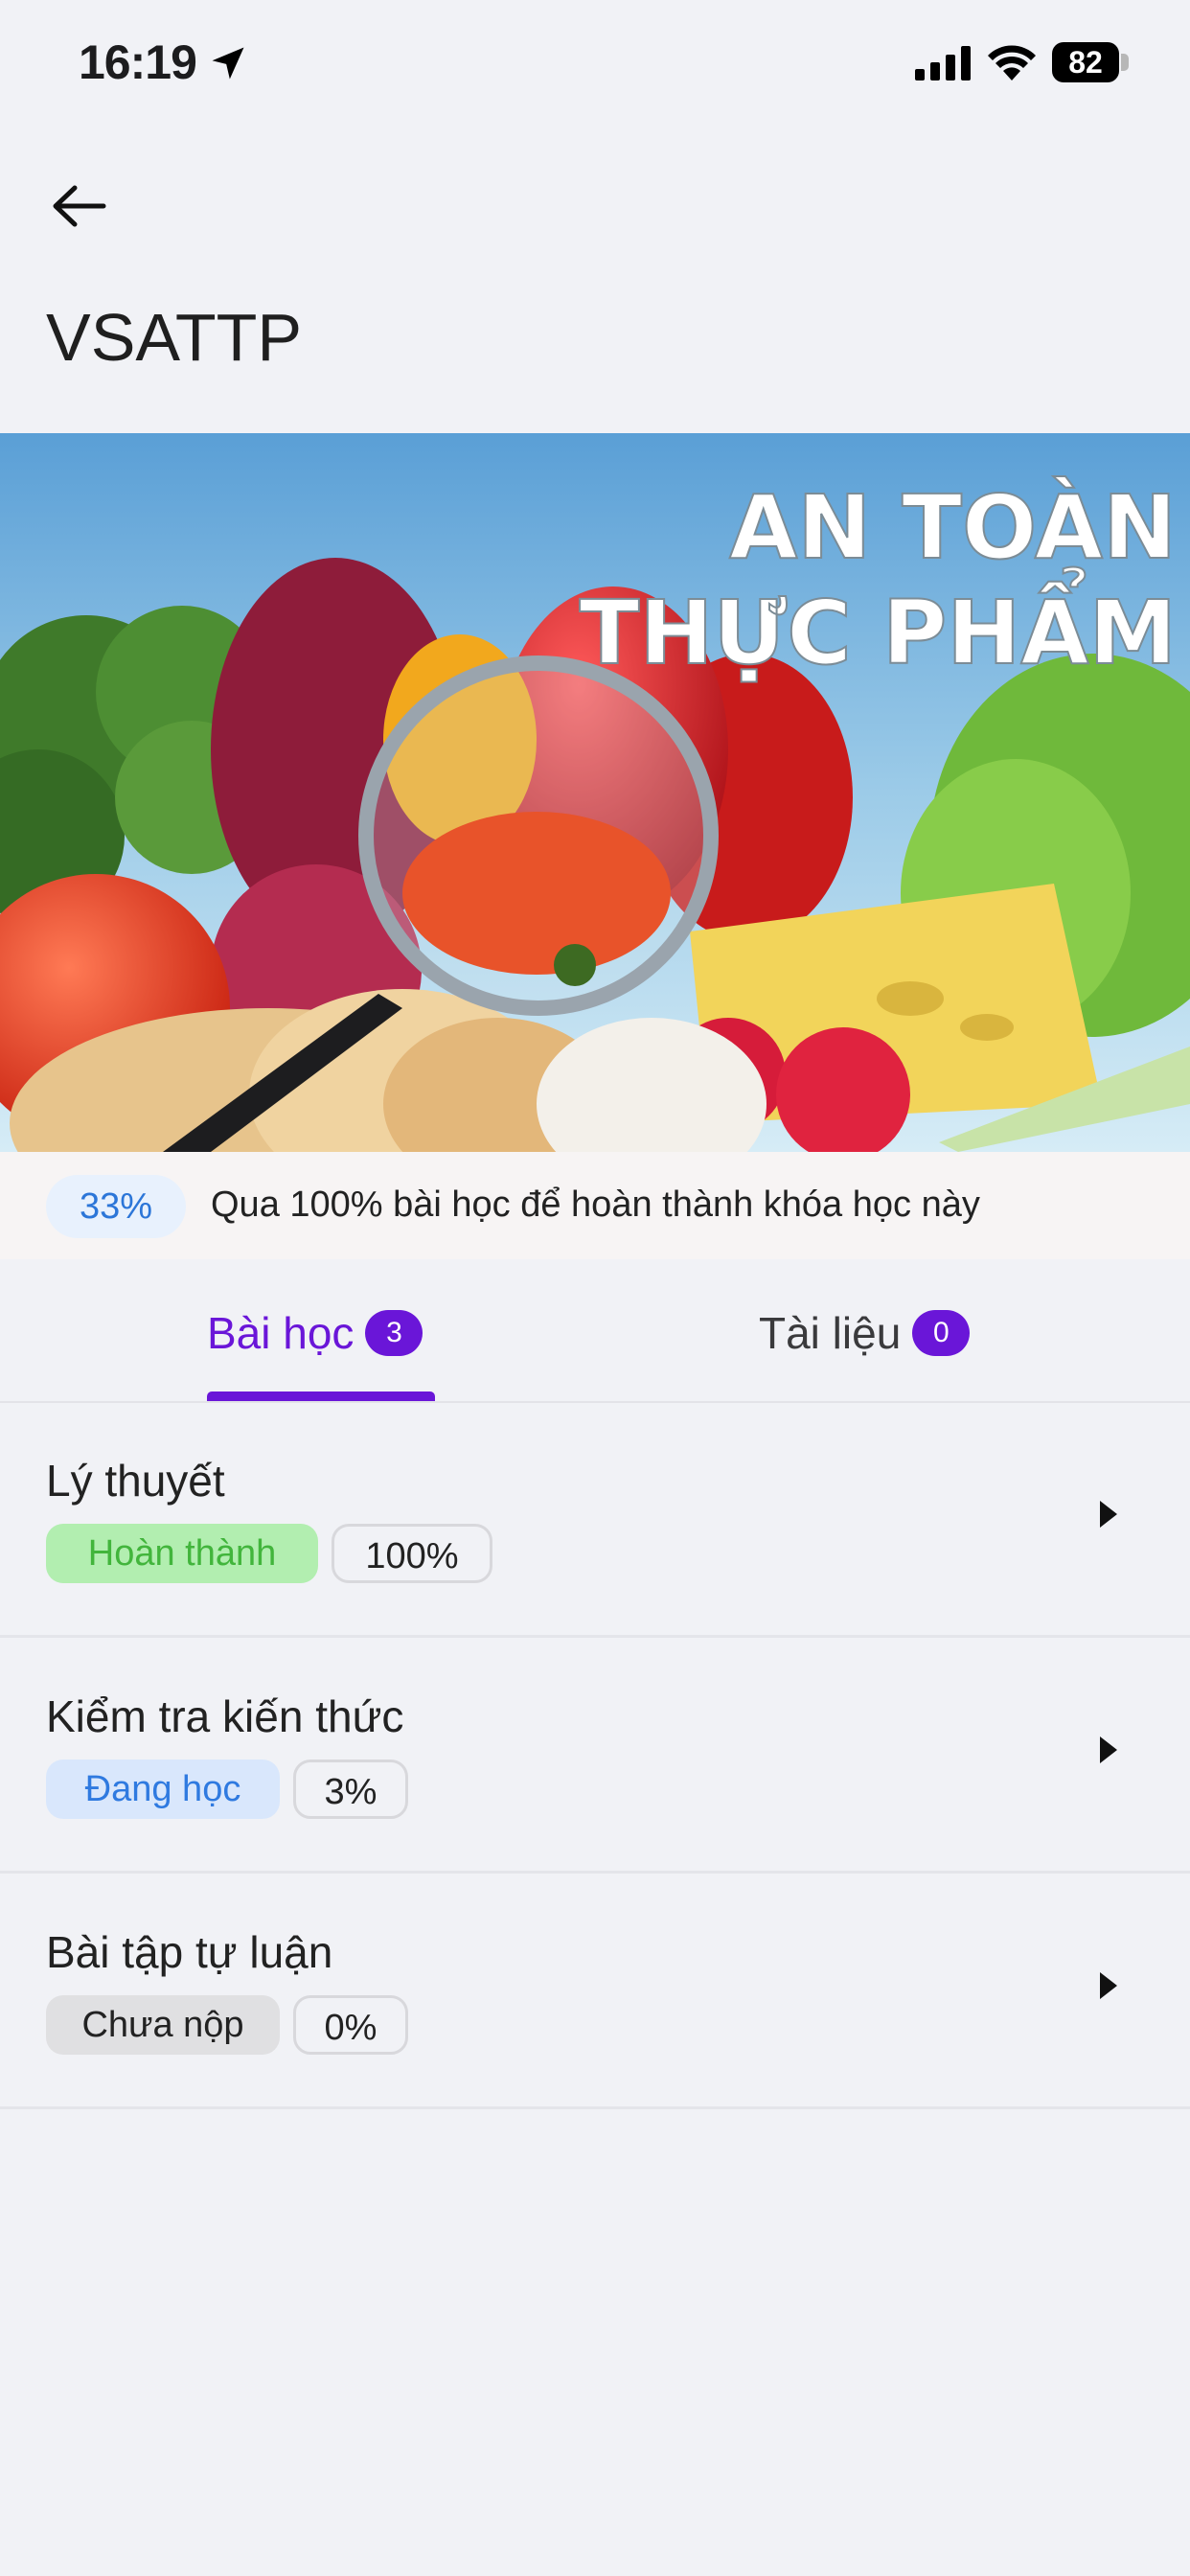 This screenshot has height=2576, width=1190. What do you see at coordinates (281, 1332) in the screenshot?
I see `tab-lessons-label: Bài học` at bounding box center [281, 1332].